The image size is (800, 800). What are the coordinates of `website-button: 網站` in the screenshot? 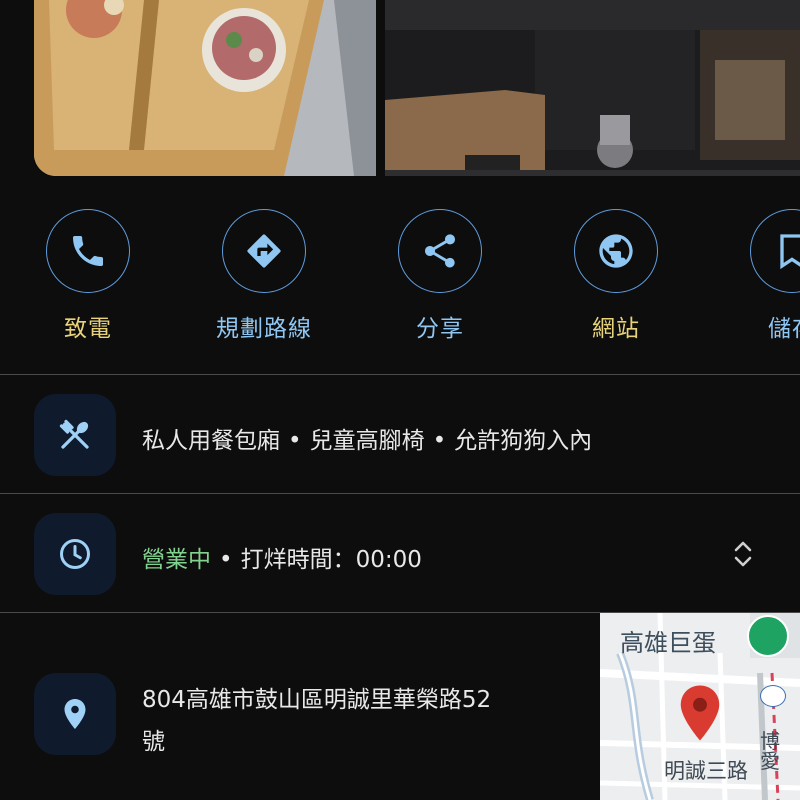 It's located at (616, 274).